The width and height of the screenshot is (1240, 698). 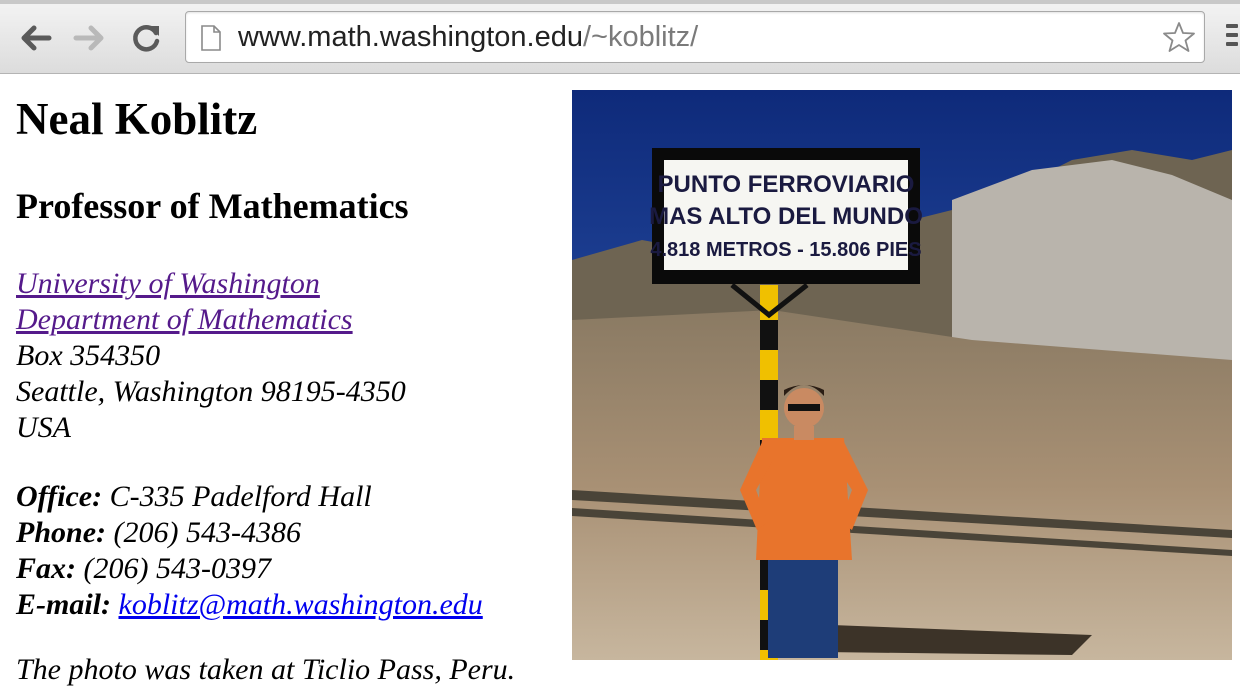 I want to click on sign-line-2: MAS ALTO DEL MUNDO, so click(x=786, y=216).